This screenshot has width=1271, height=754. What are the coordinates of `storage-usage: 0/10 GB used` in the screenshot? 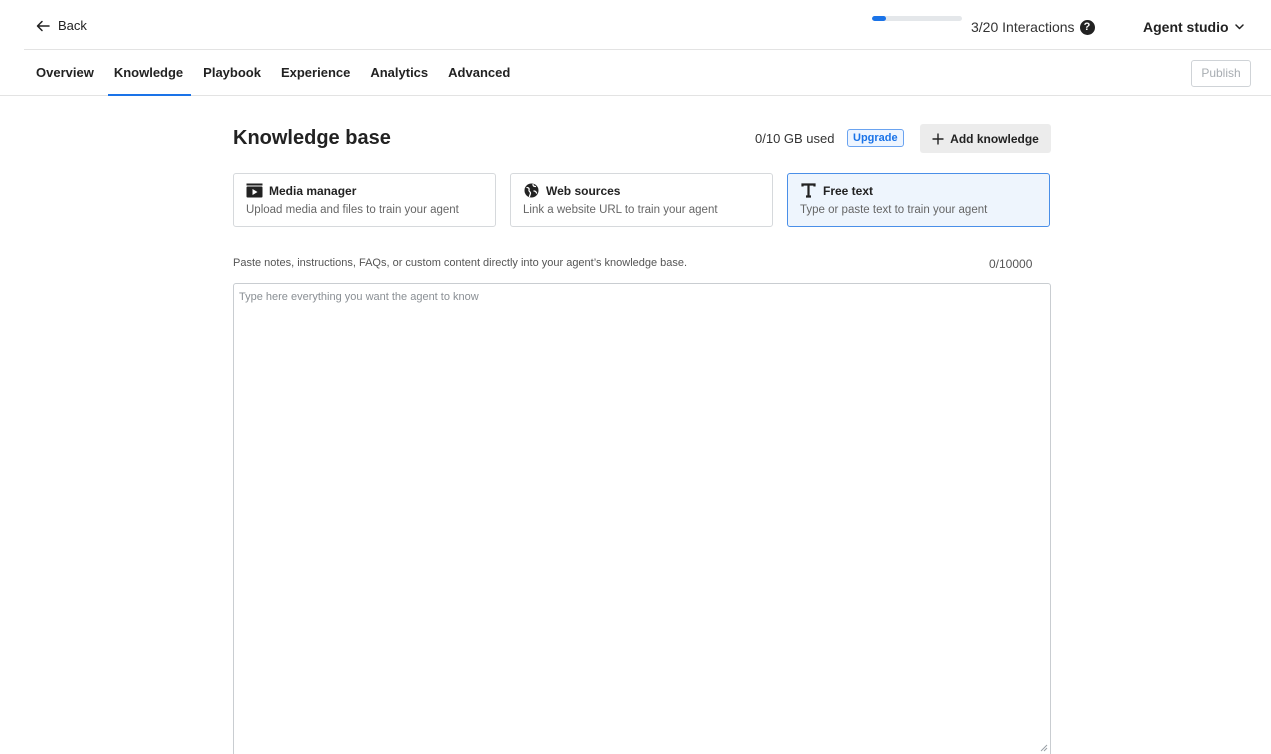 It's located at (795, 138).